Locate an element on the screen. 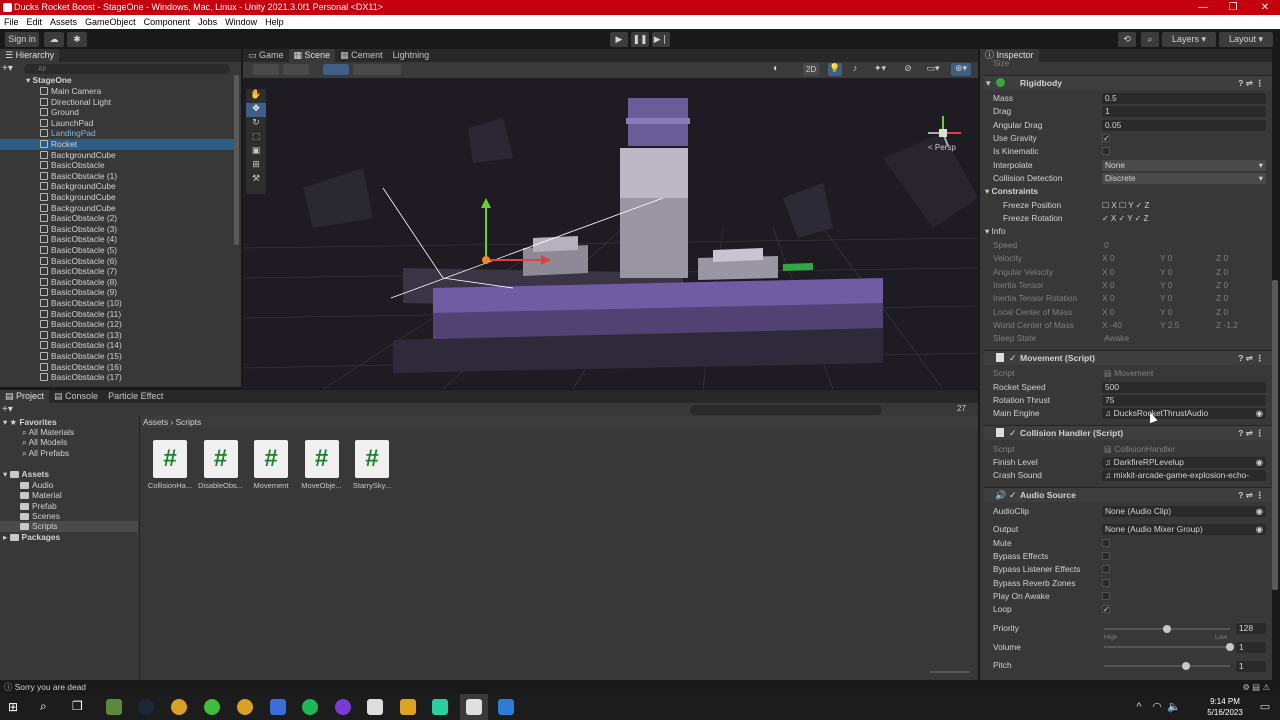 The image size is (1280, 720). use-gravity-checkbox: ✓ is located at coordinates (1106, 138).